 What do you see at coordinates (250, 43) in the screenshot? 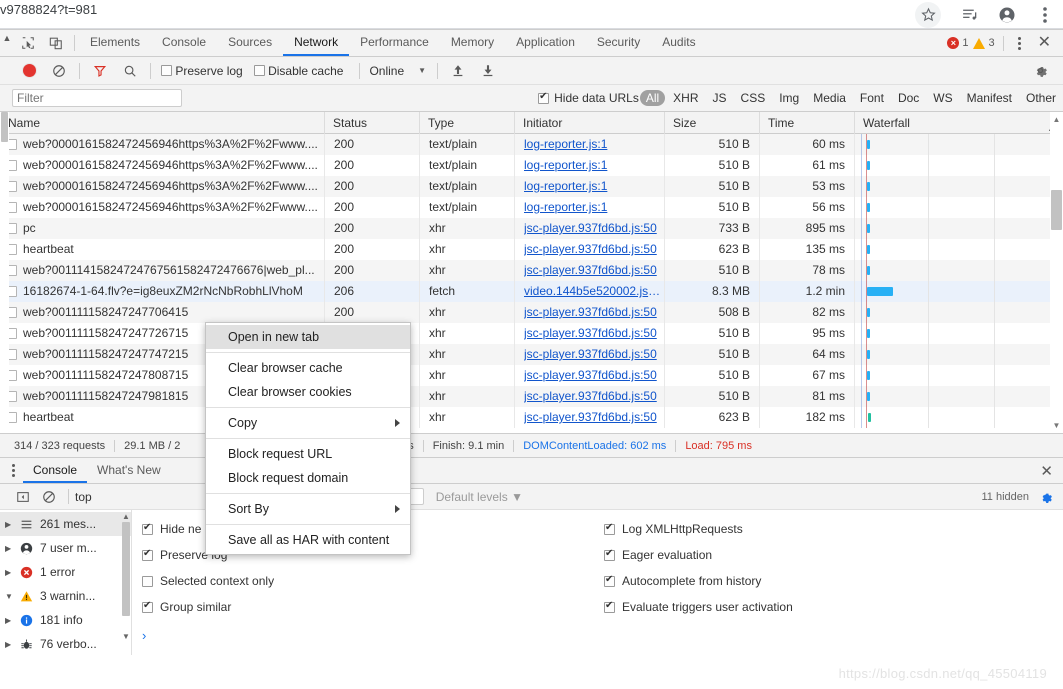
I see `tab-sources: Sources` at bounding box center [250, 43].